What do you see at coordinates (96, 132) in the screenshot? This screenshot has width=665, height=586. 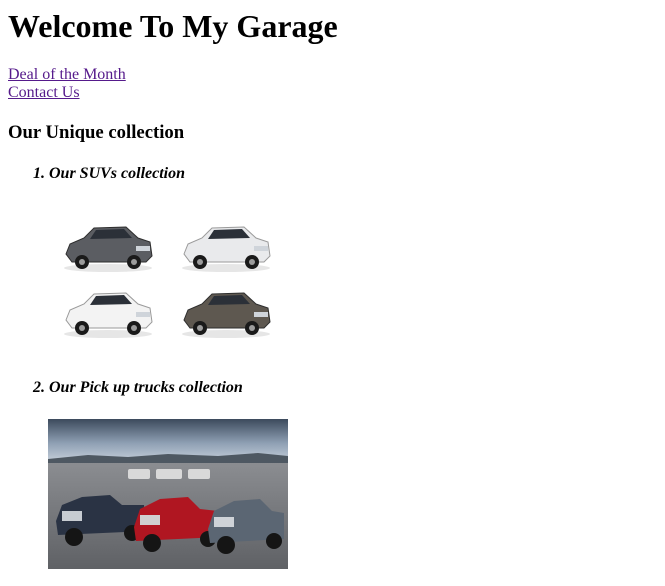 I see `collection-heading: Our Unique collection` at bounding box center [96, 132].